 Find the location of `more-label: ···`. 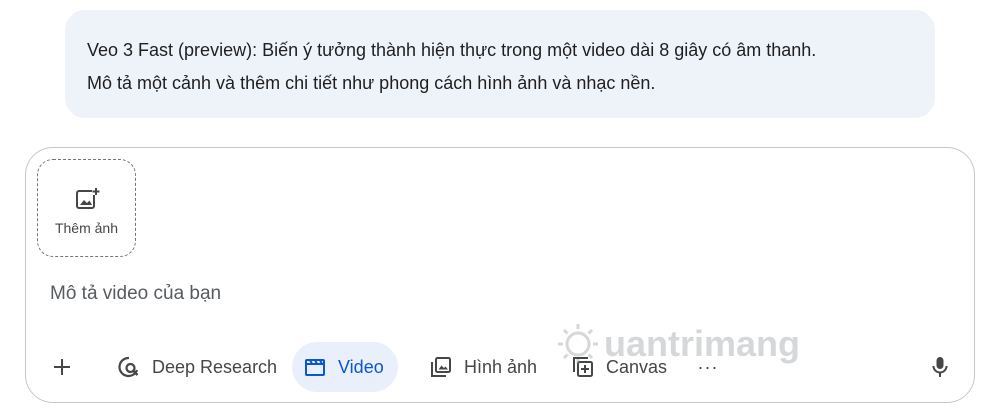

more-label: ··· is located at coordinates (708, 366).